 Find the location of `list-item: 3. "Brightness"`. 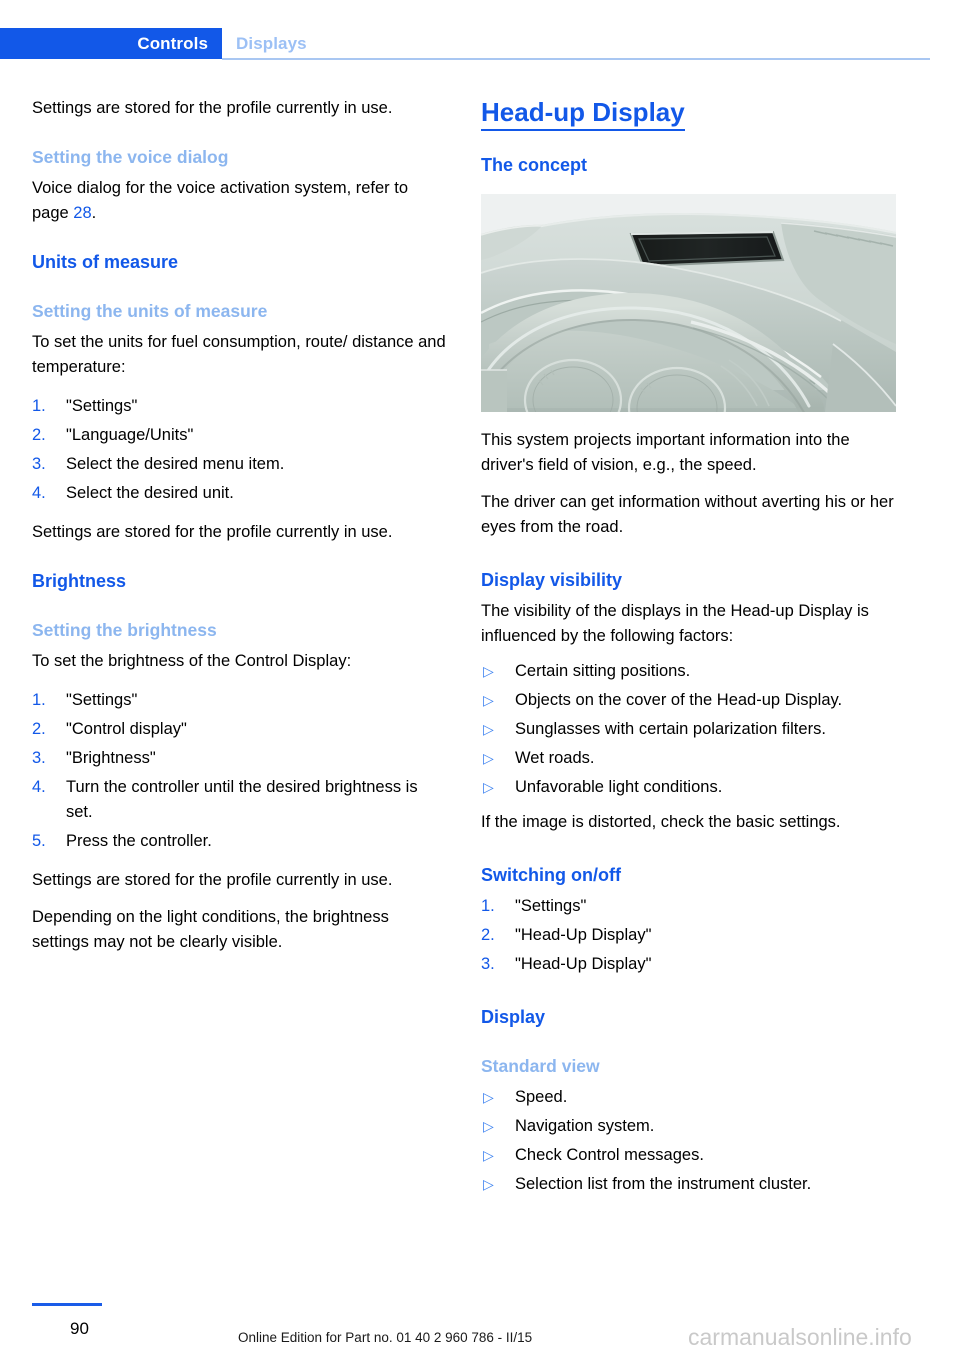

list-item: 3. "Brightness" is located at coordinates (239, 758).